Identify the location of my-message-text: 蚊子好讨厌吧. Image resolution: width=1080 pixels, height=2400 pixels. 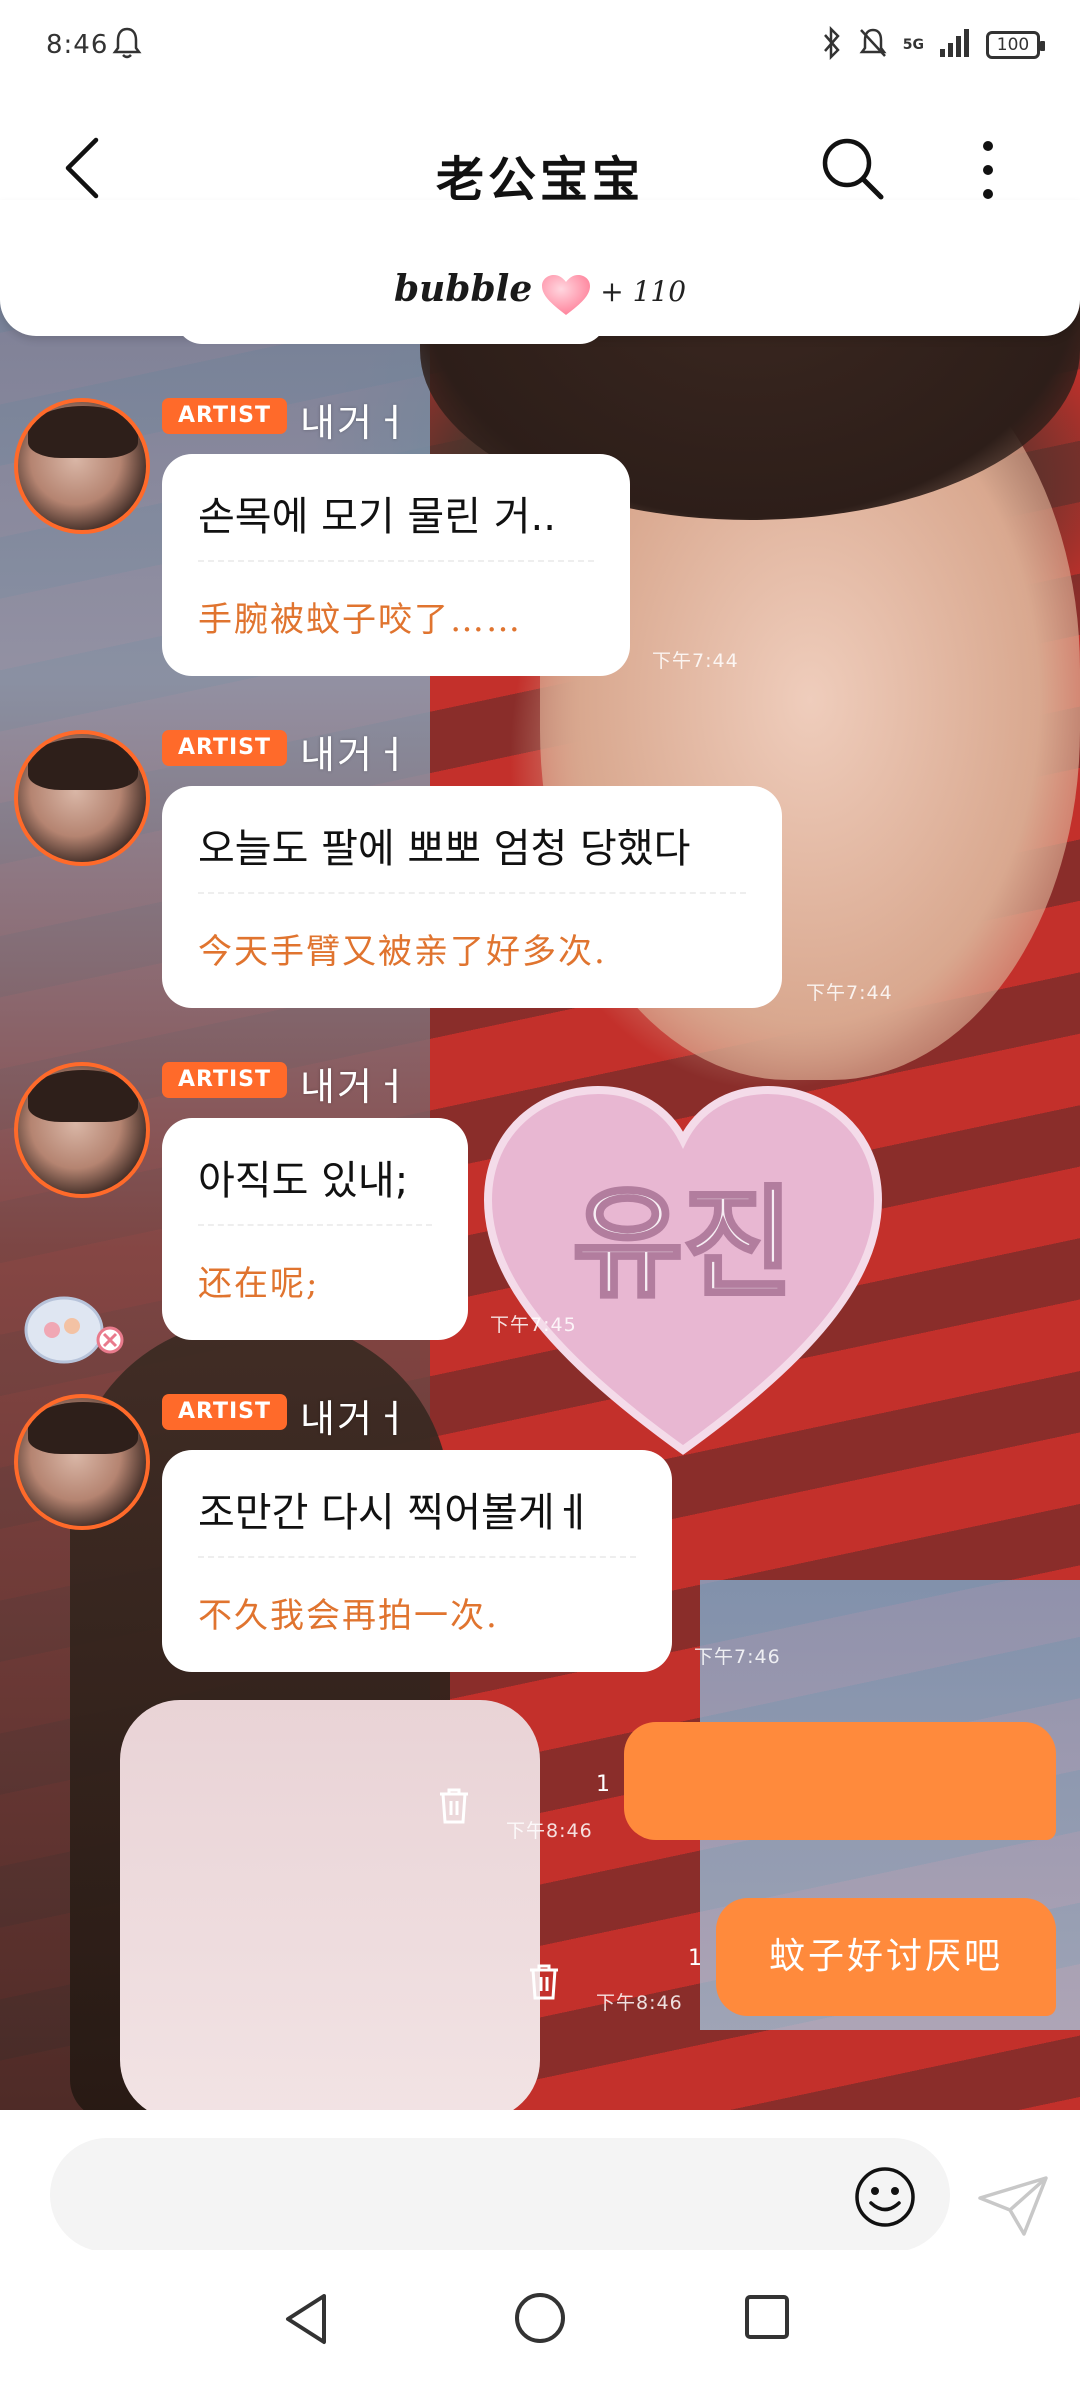
(885, 1956).